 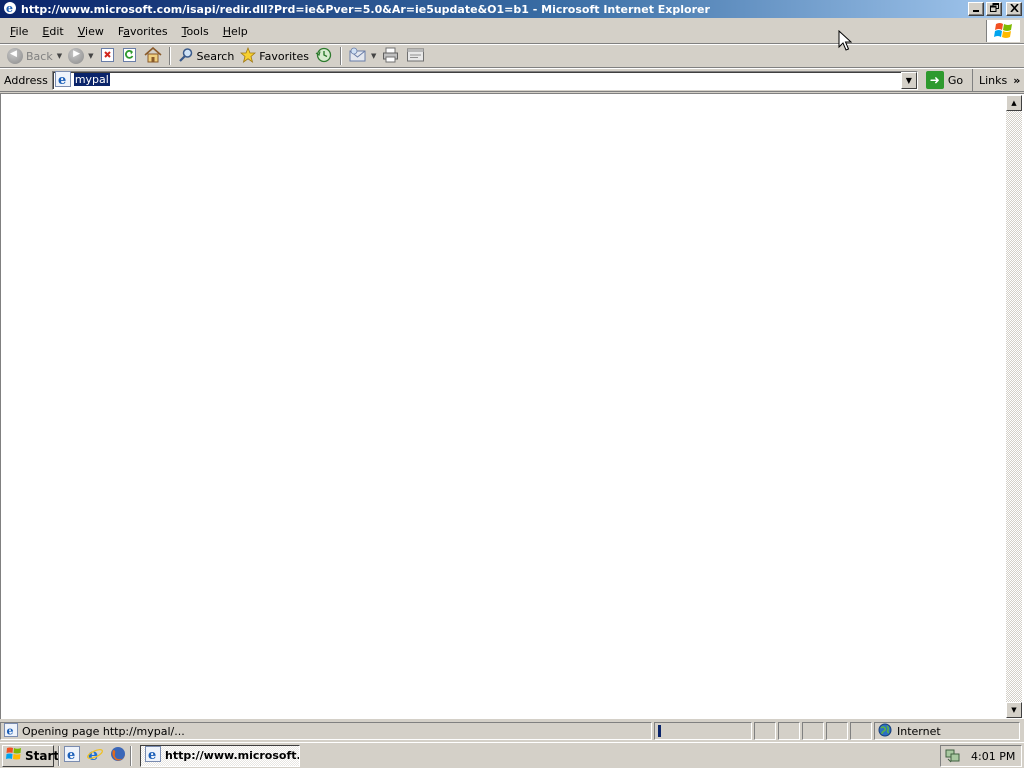 I want to click on clock: 4:01 PM, so click(x=993, y=756).